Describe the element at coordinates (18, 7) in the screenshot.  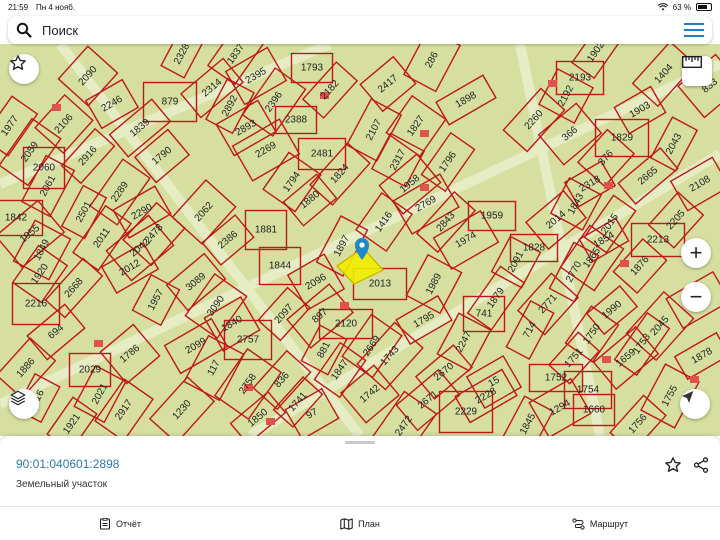
I see `status-time: 21:59` at that location.